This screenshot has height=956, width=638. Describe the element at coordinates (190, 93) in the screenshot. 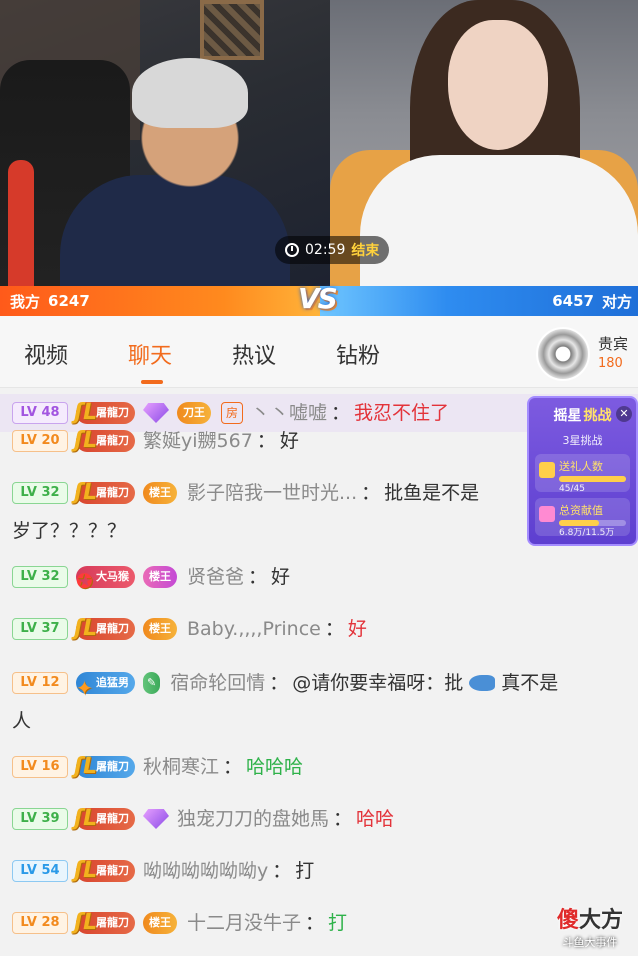

I see `streamer-left-hair` at that location.